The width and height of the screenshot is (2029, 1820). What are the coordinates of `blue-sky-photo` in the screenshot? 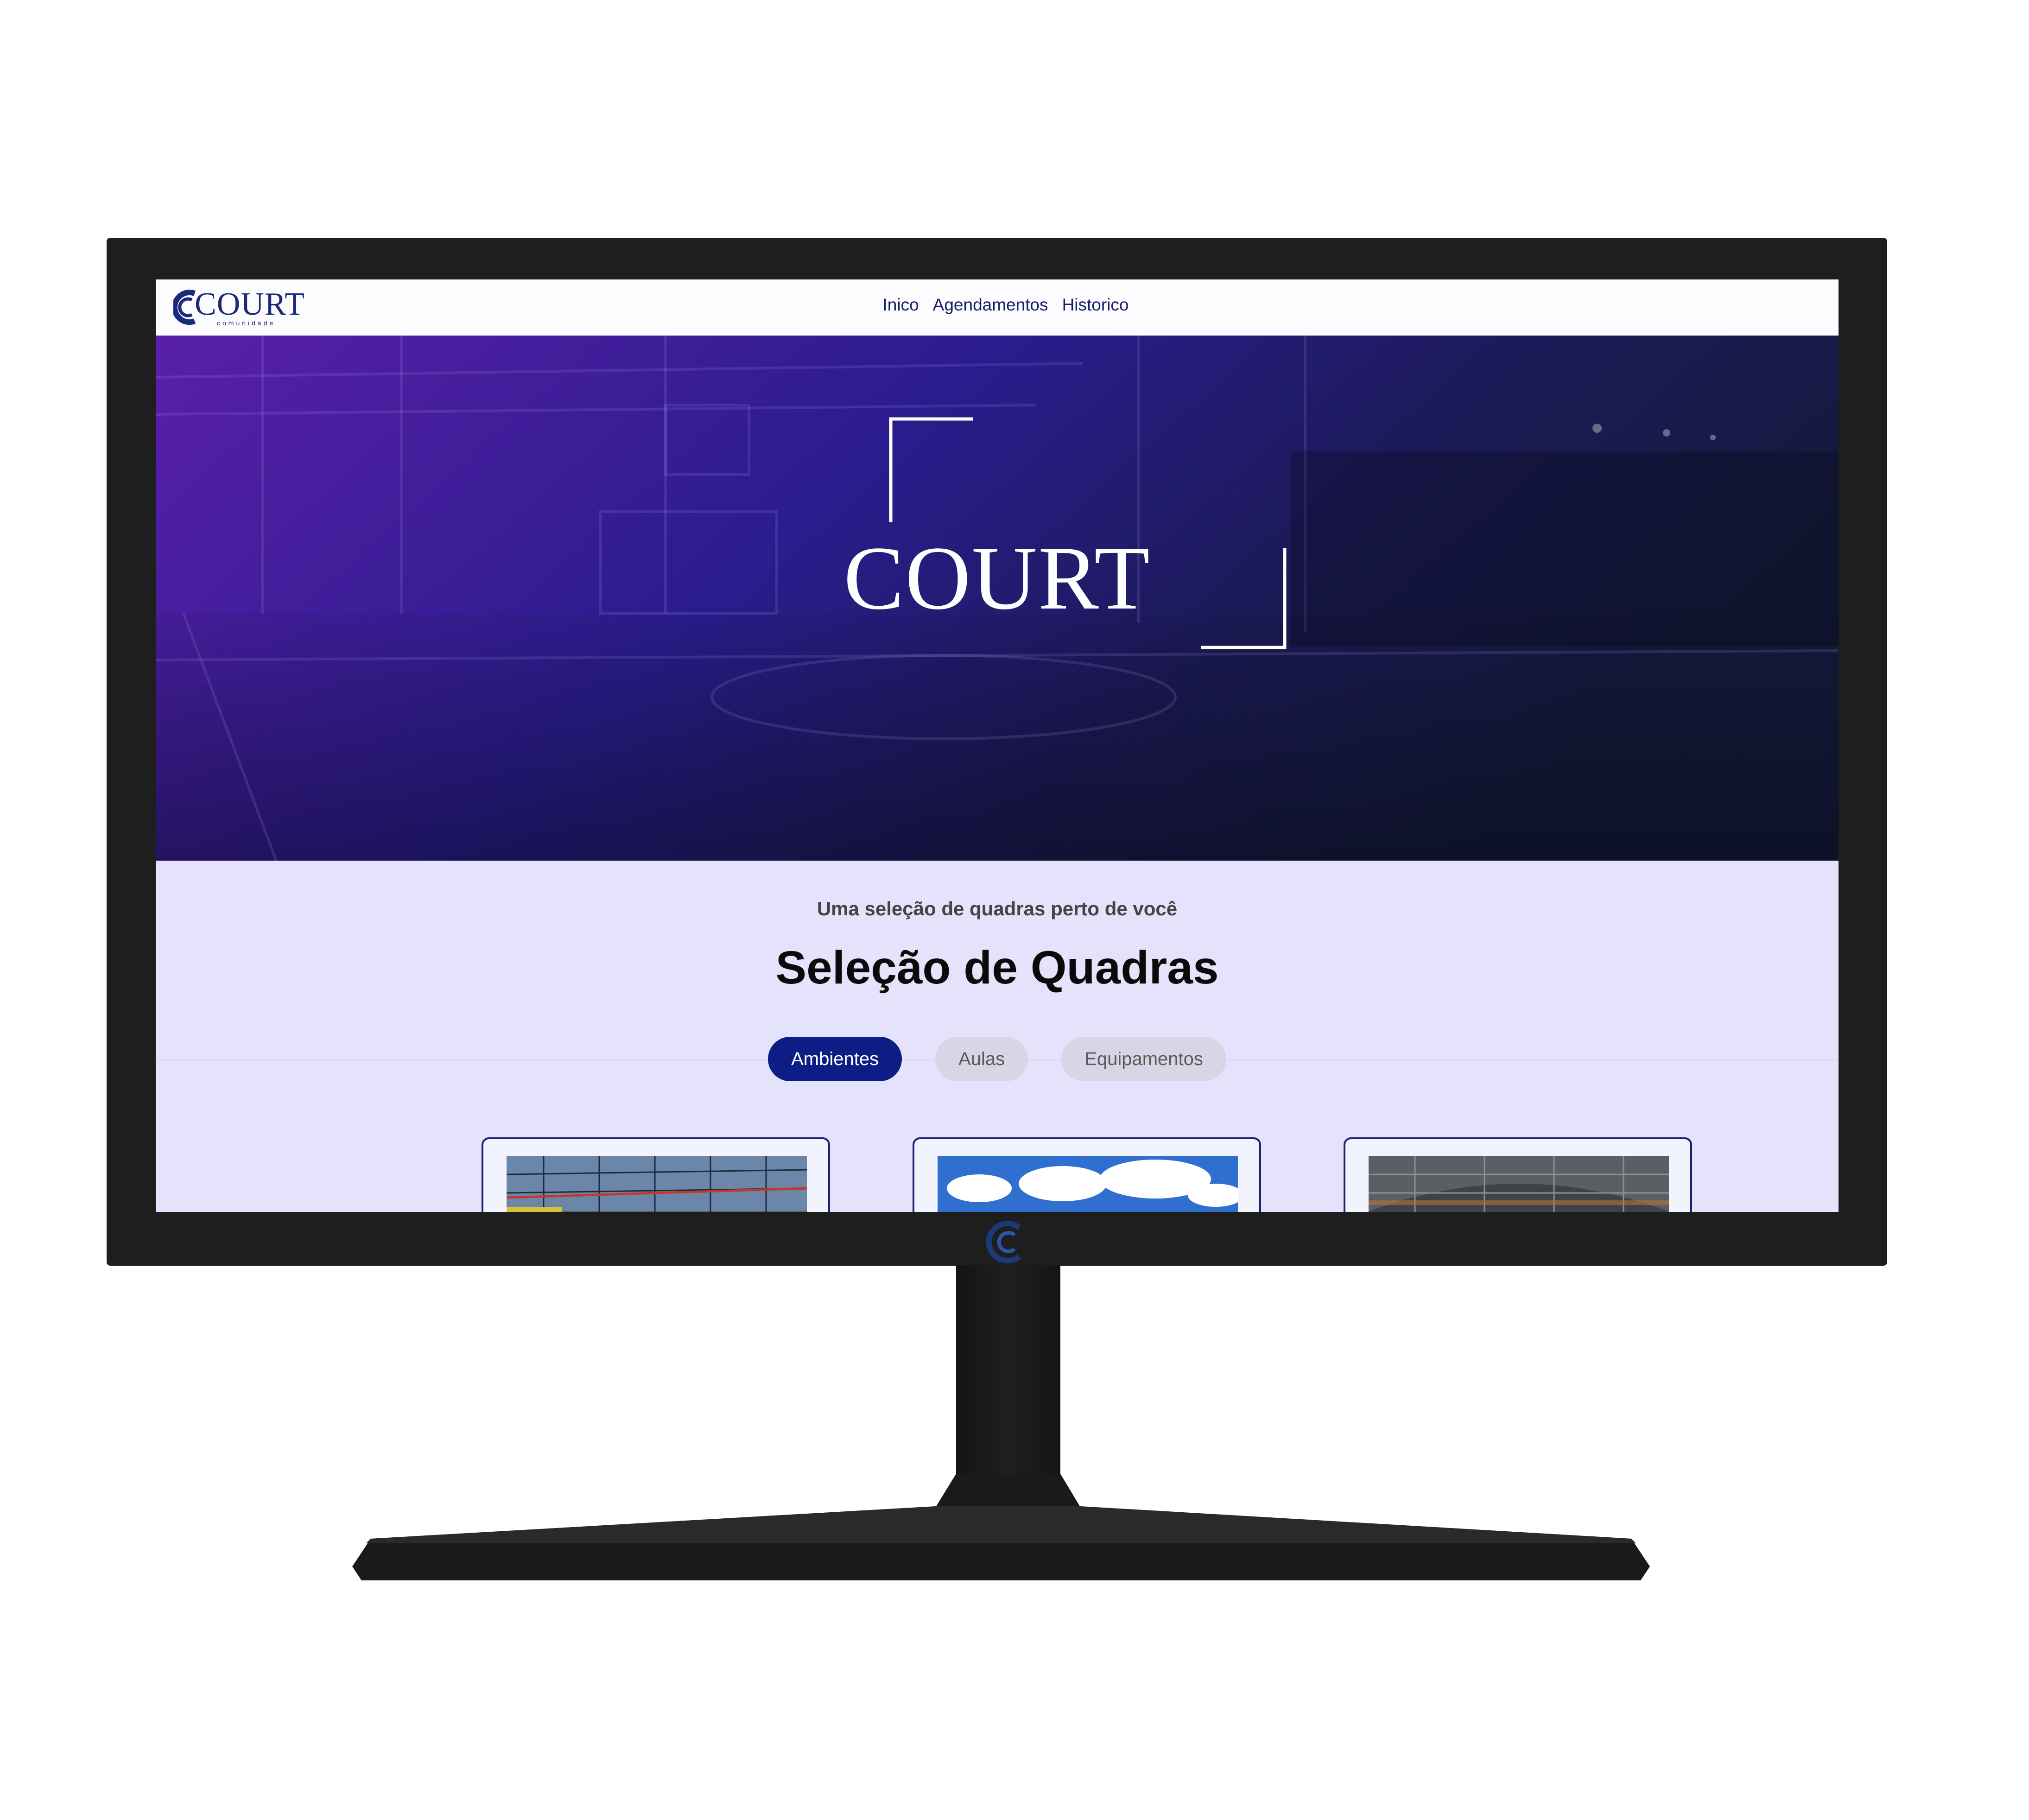 It's located at (1088, 1184).